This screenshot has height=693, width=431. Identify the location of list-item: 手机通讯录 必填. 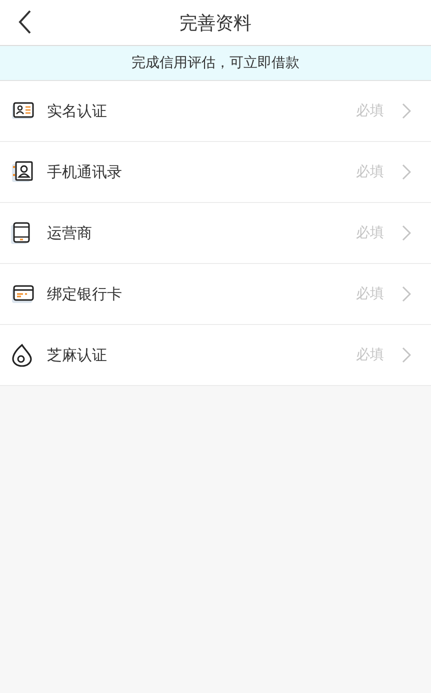
(215, 172).